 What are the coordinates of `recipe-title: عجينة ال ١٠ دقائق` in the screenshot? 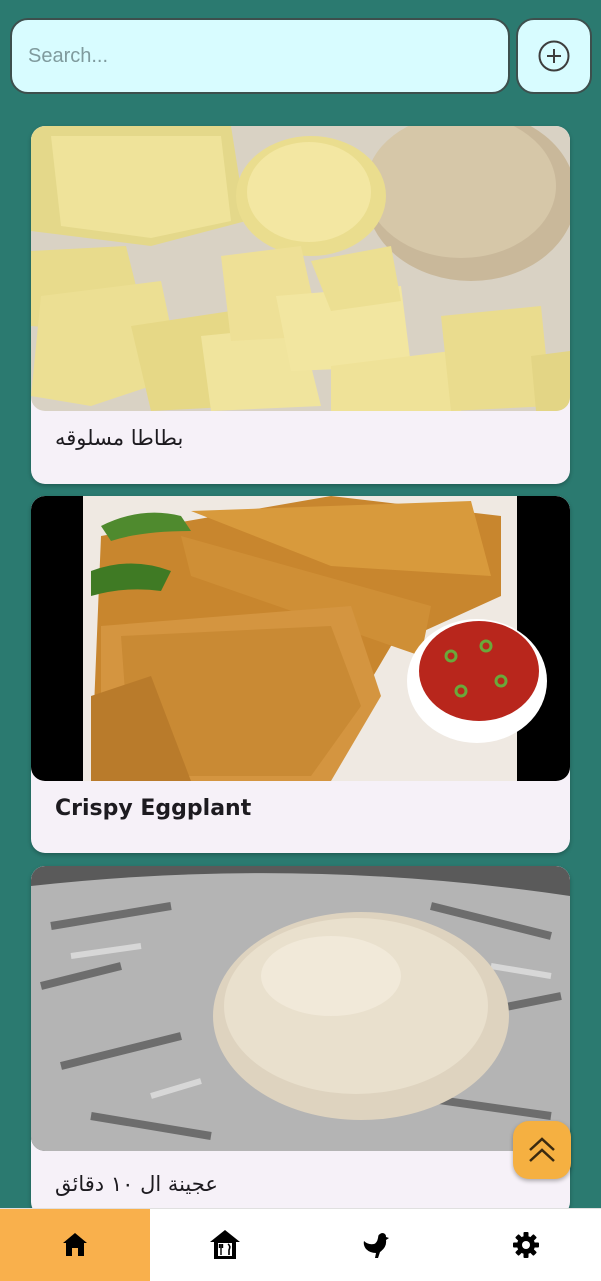 It's located at (136, 1184).